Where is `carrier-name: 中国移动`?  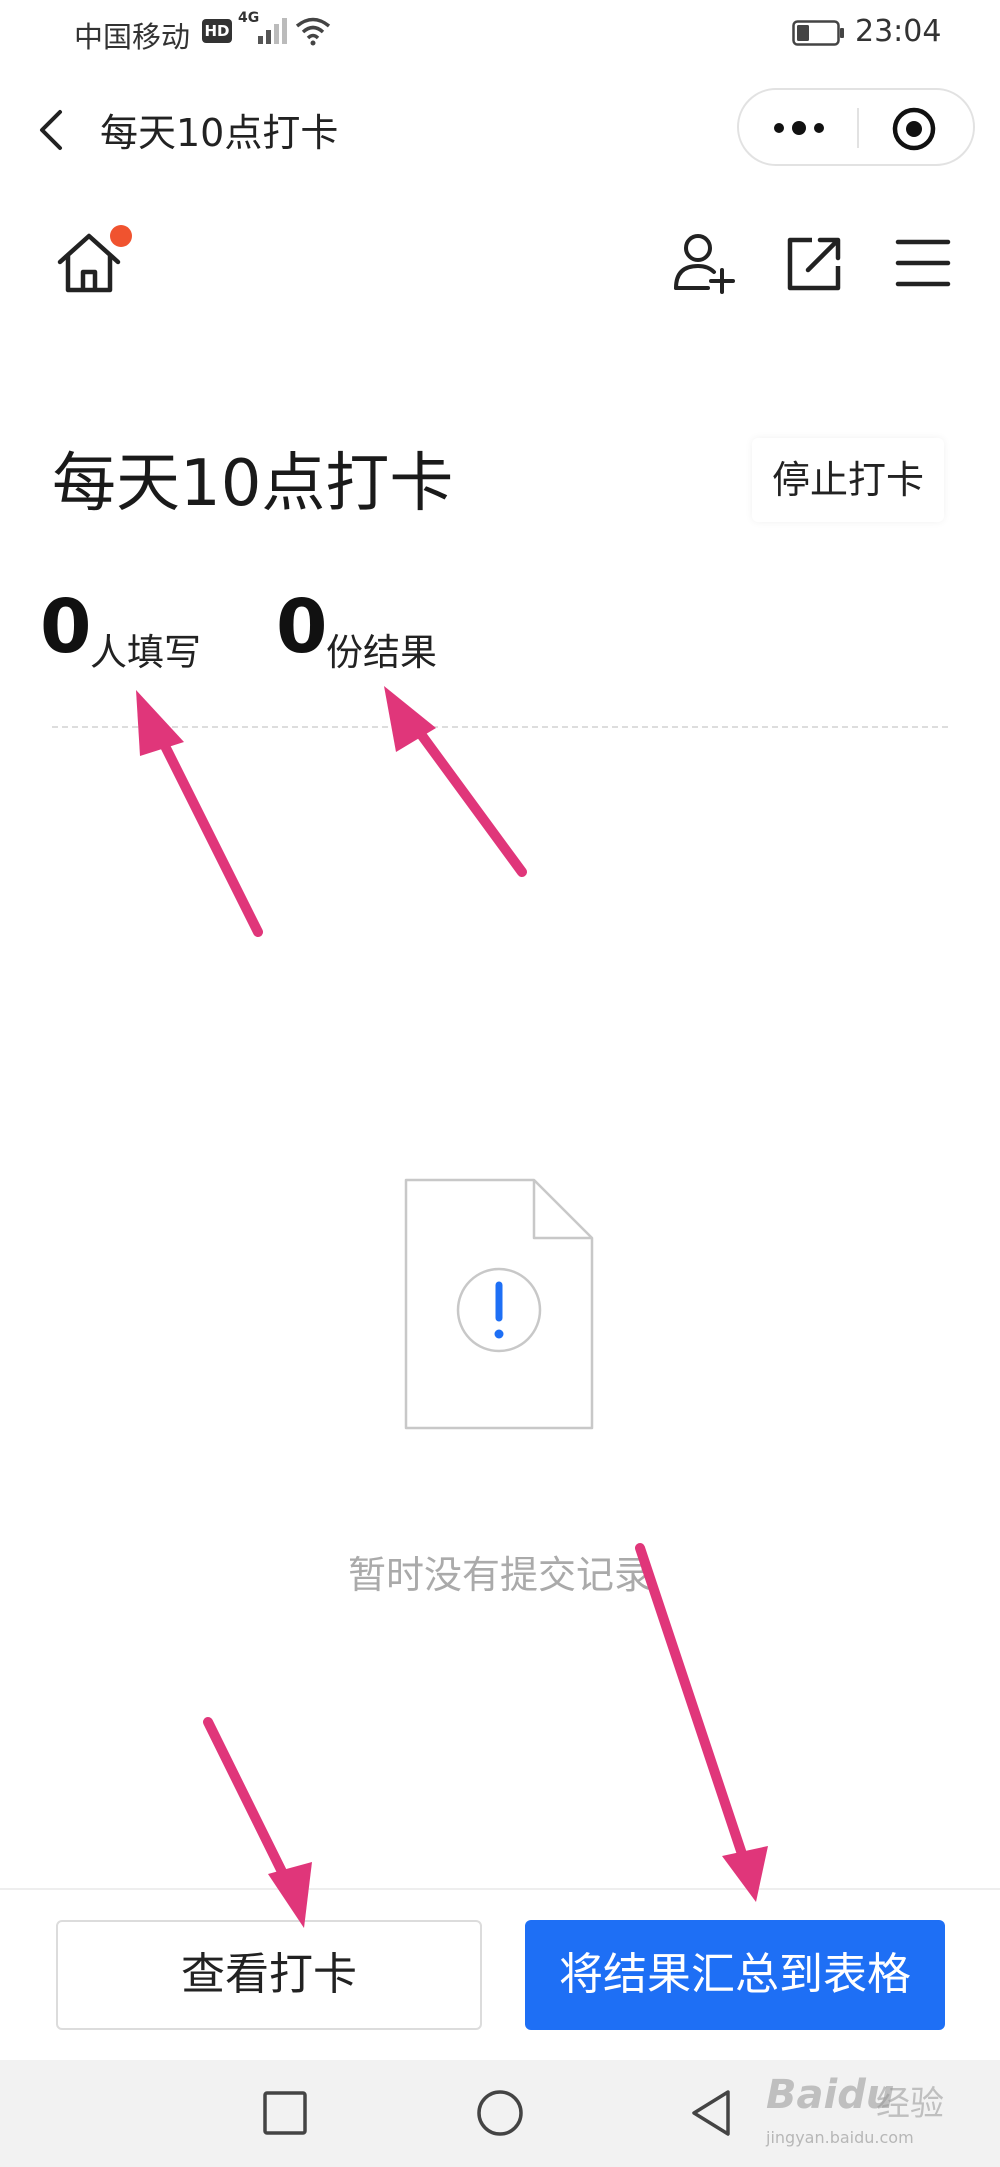
carrier-name: 中国移动 is located at coordinates (132, 37).